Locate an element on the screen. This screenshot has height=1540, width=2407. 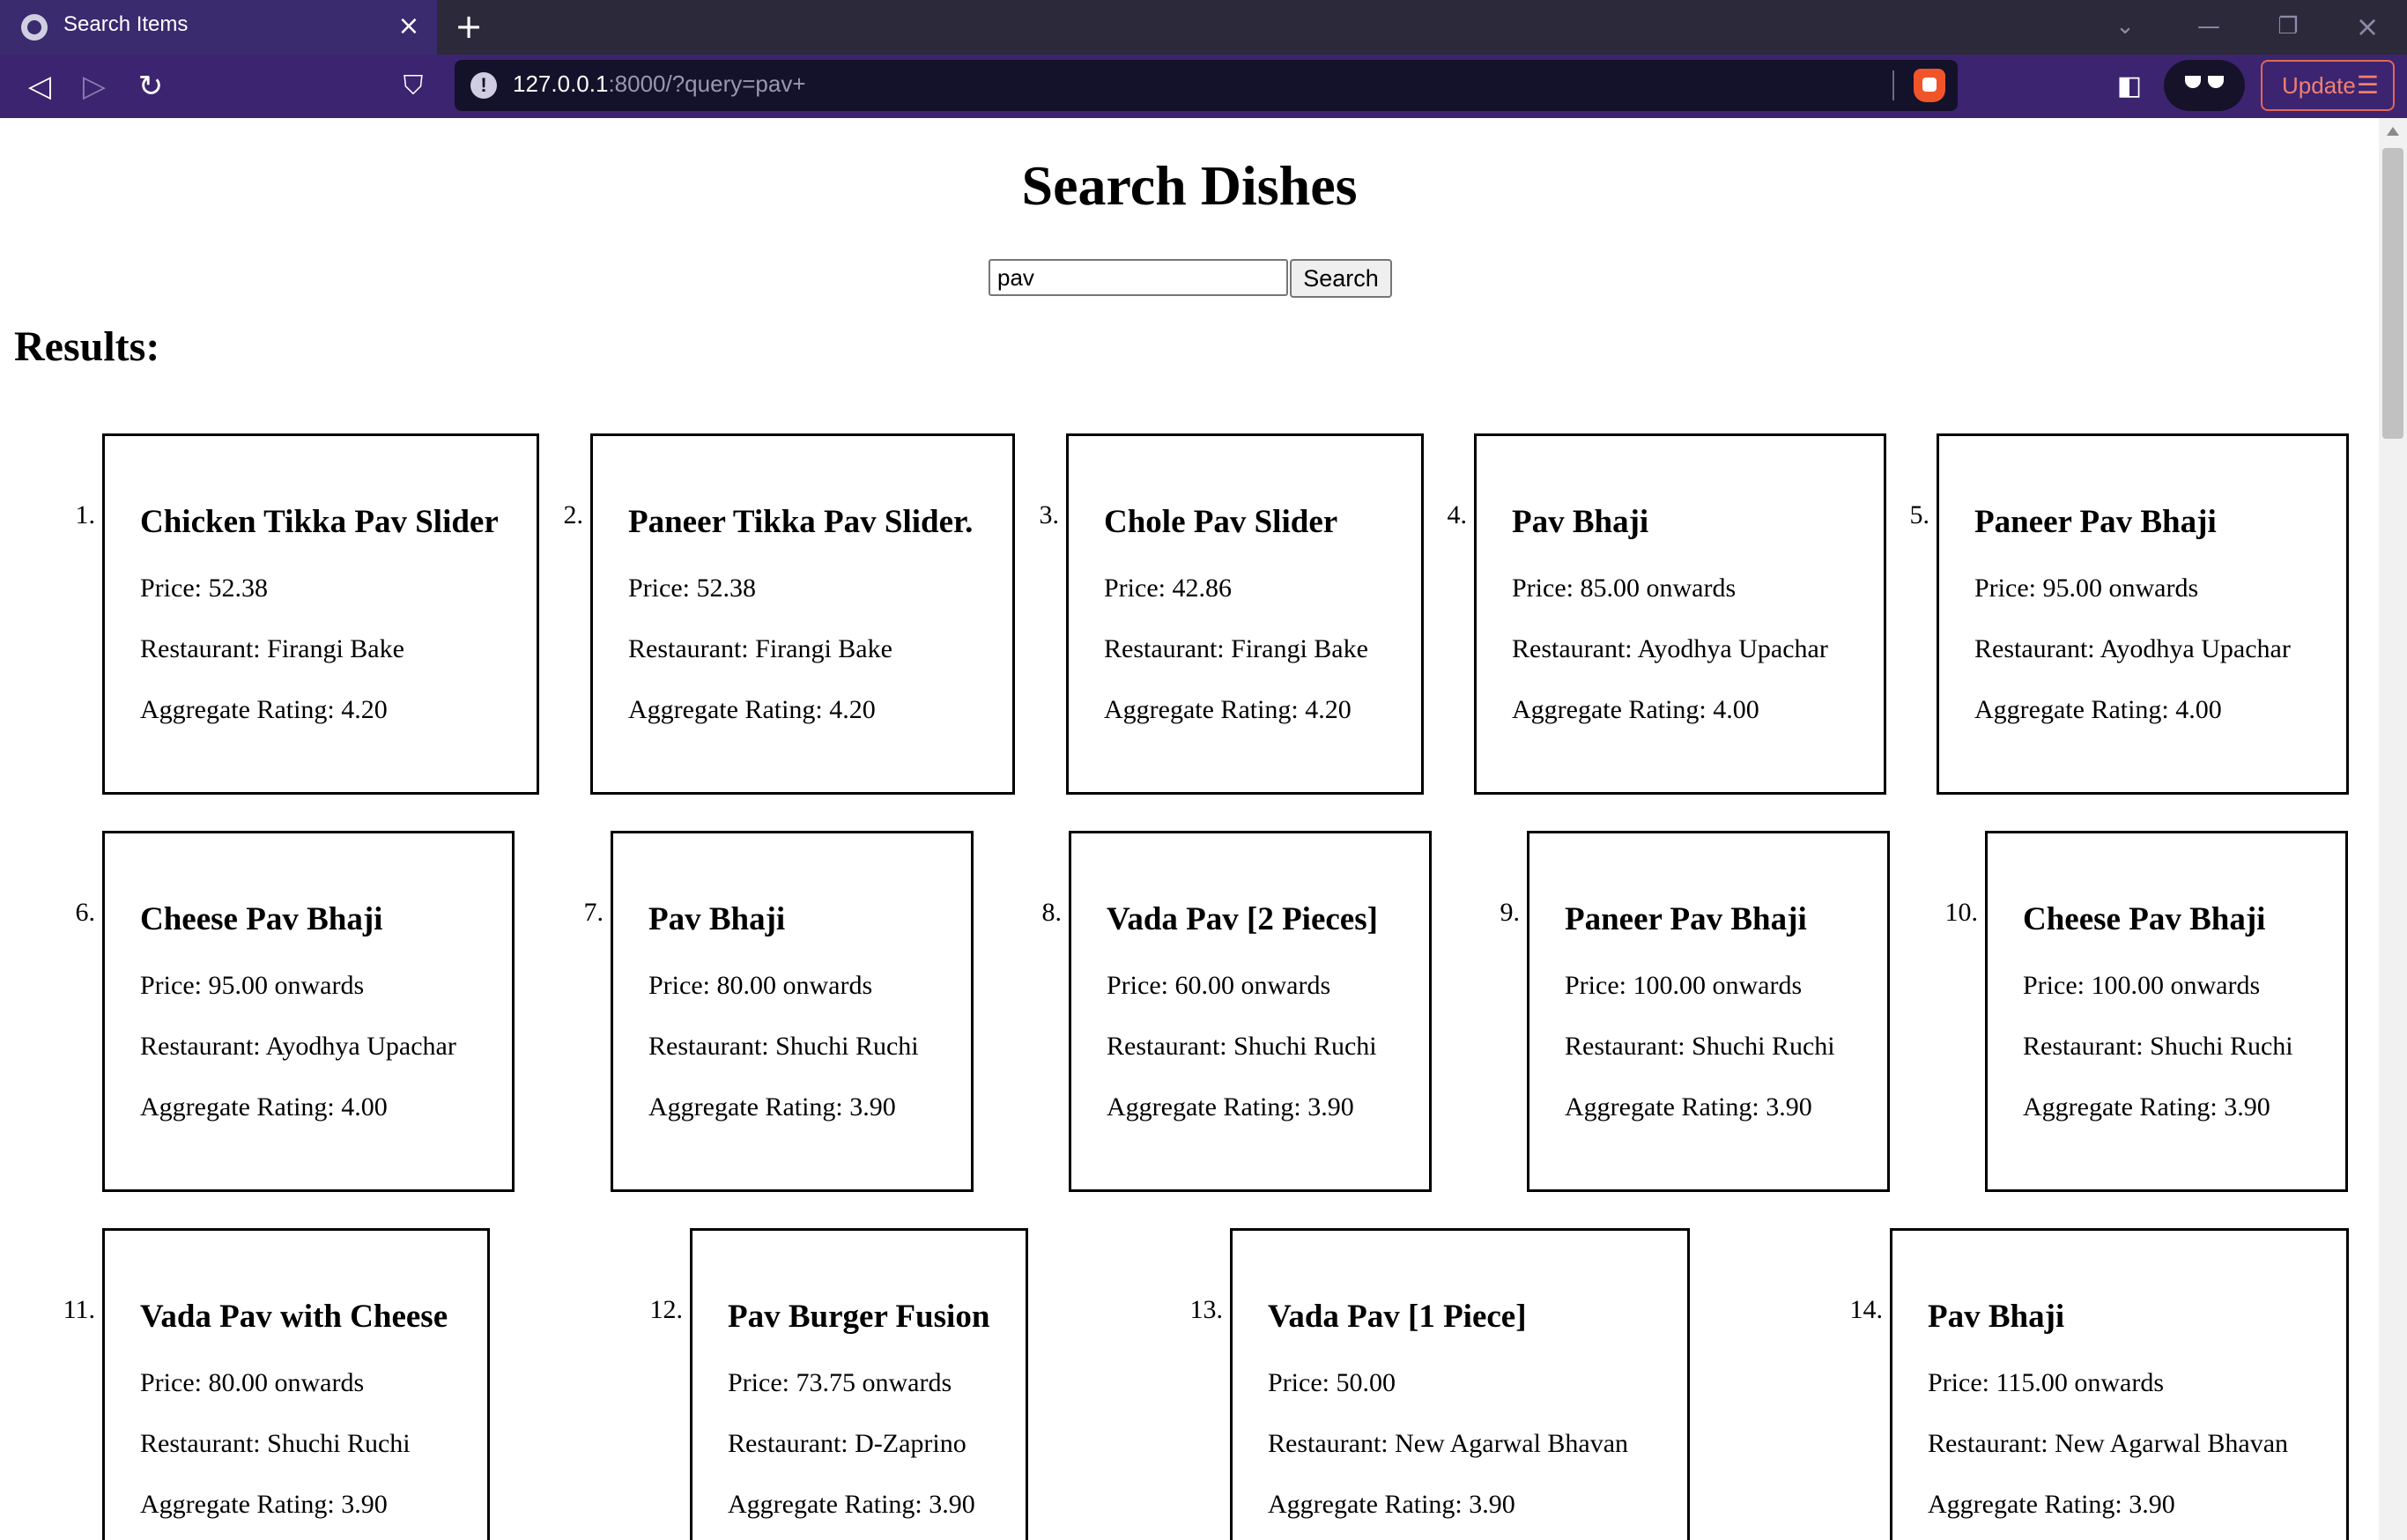
bookmark-icon: ⛉ is located at coordinates (413, 86).